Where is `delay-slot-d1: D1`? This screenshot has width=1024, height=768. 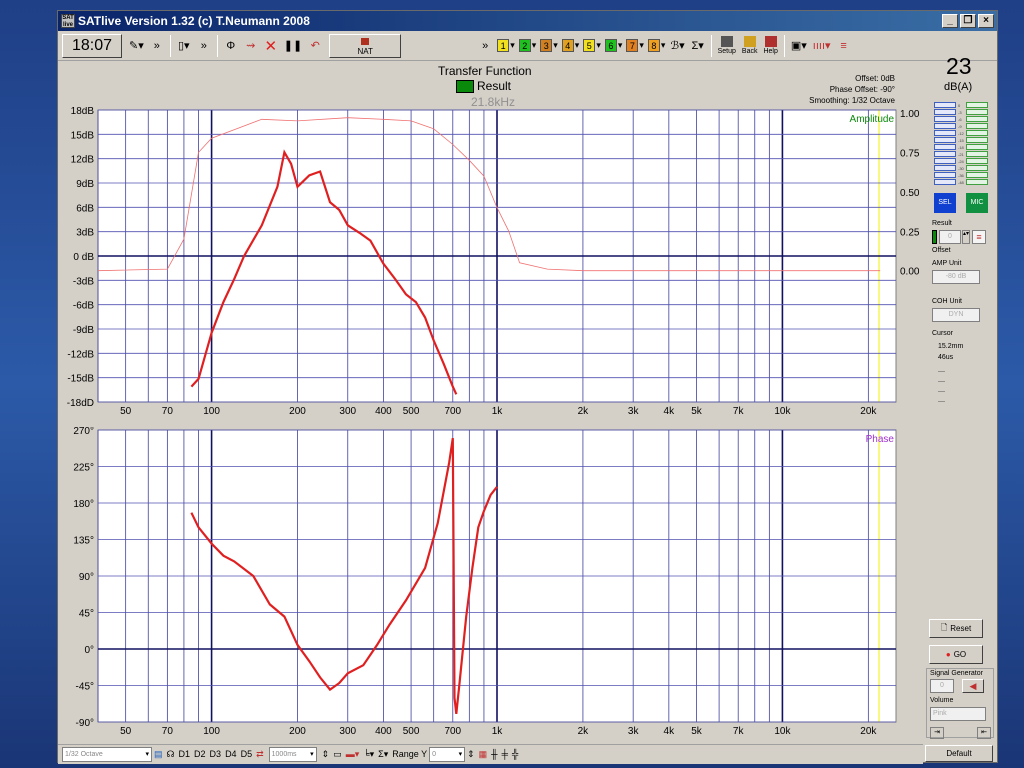
delay-slot-d1: D1 is located at coordinates (185, 754).